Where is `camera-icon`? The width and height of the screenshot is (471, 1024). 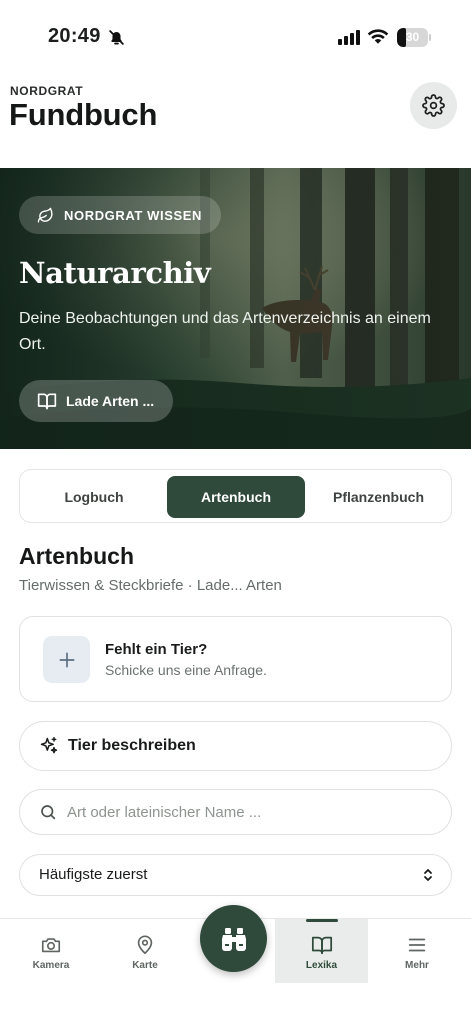
camera-icon is located at coordinates (51, 945).